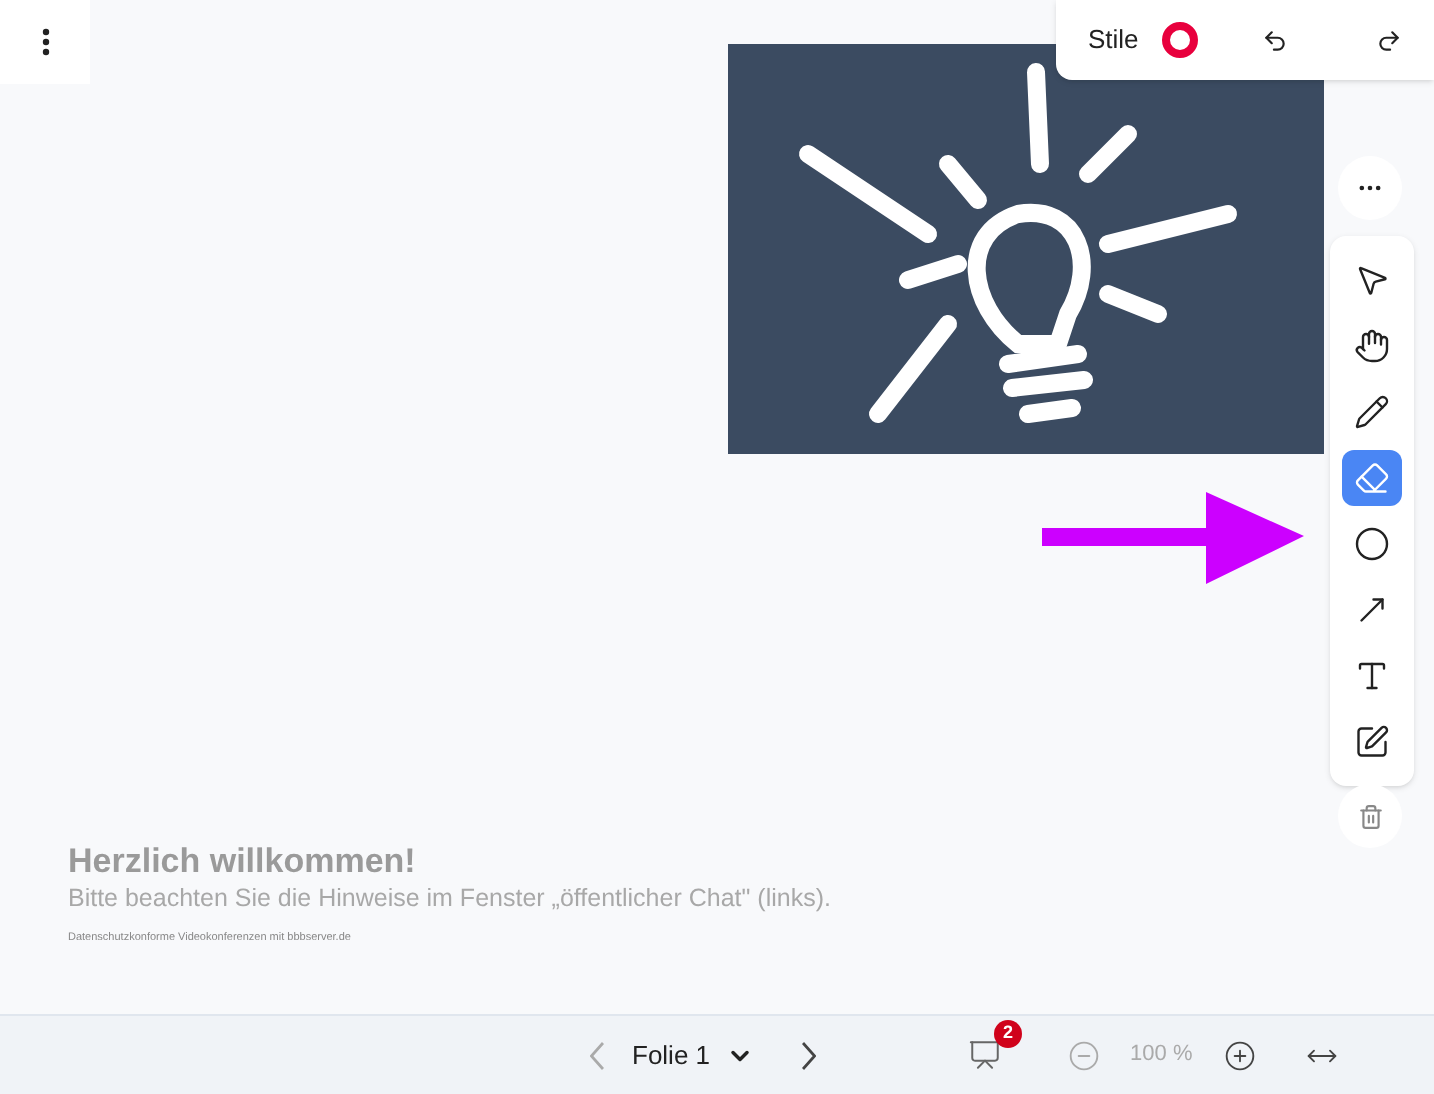 This screenshot has width=1434, height=1094. I want to click on redo-button, so click(1389, 40).